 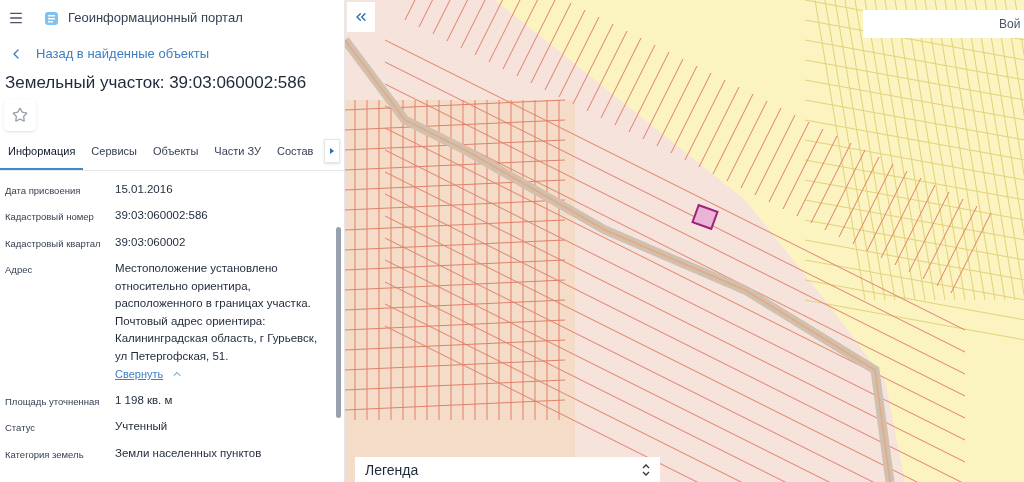 I want to click on field-label: Дата присвоения, so click(x=43, y=190).